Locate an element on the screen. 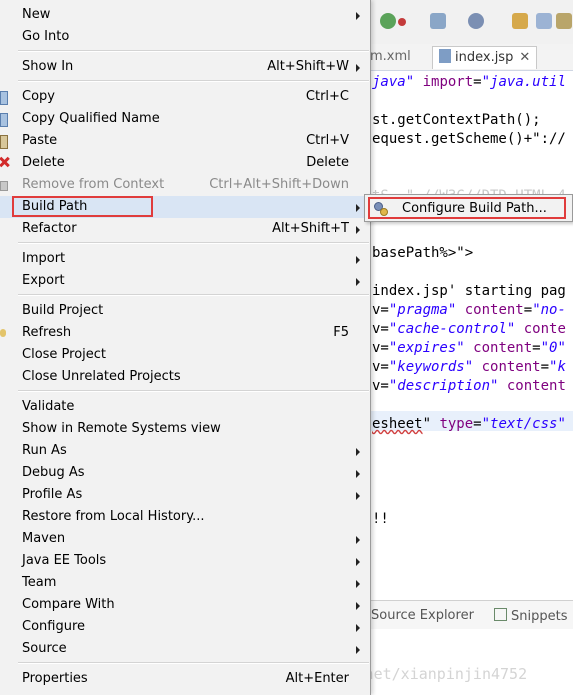 The image size is (573, 695). menu-item-label: Show in Remote Systems view is located at coordinates (121, 428).